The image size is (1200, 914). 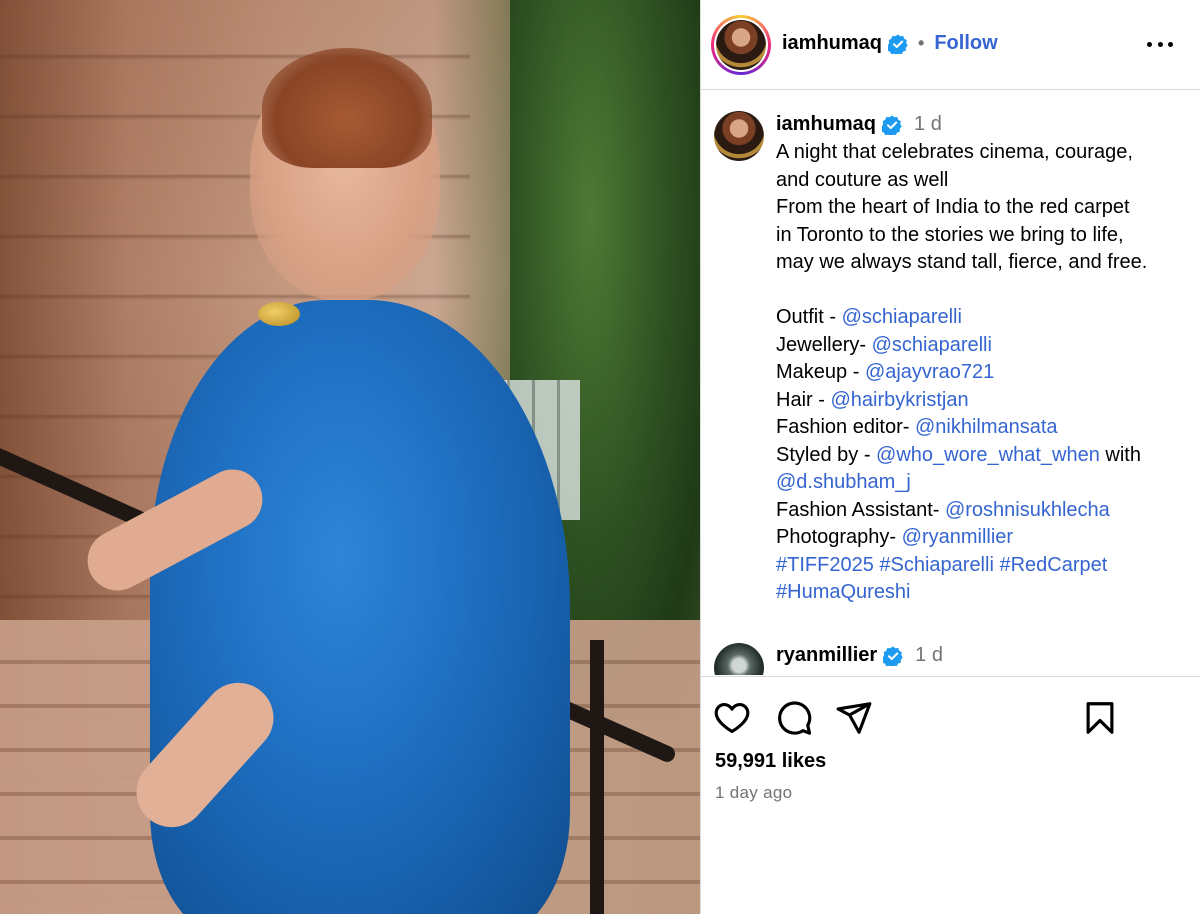 What do you see at coordinates (732, 718) in the screenshot?
I see `heart-icon` at bounding box center [732, 718].